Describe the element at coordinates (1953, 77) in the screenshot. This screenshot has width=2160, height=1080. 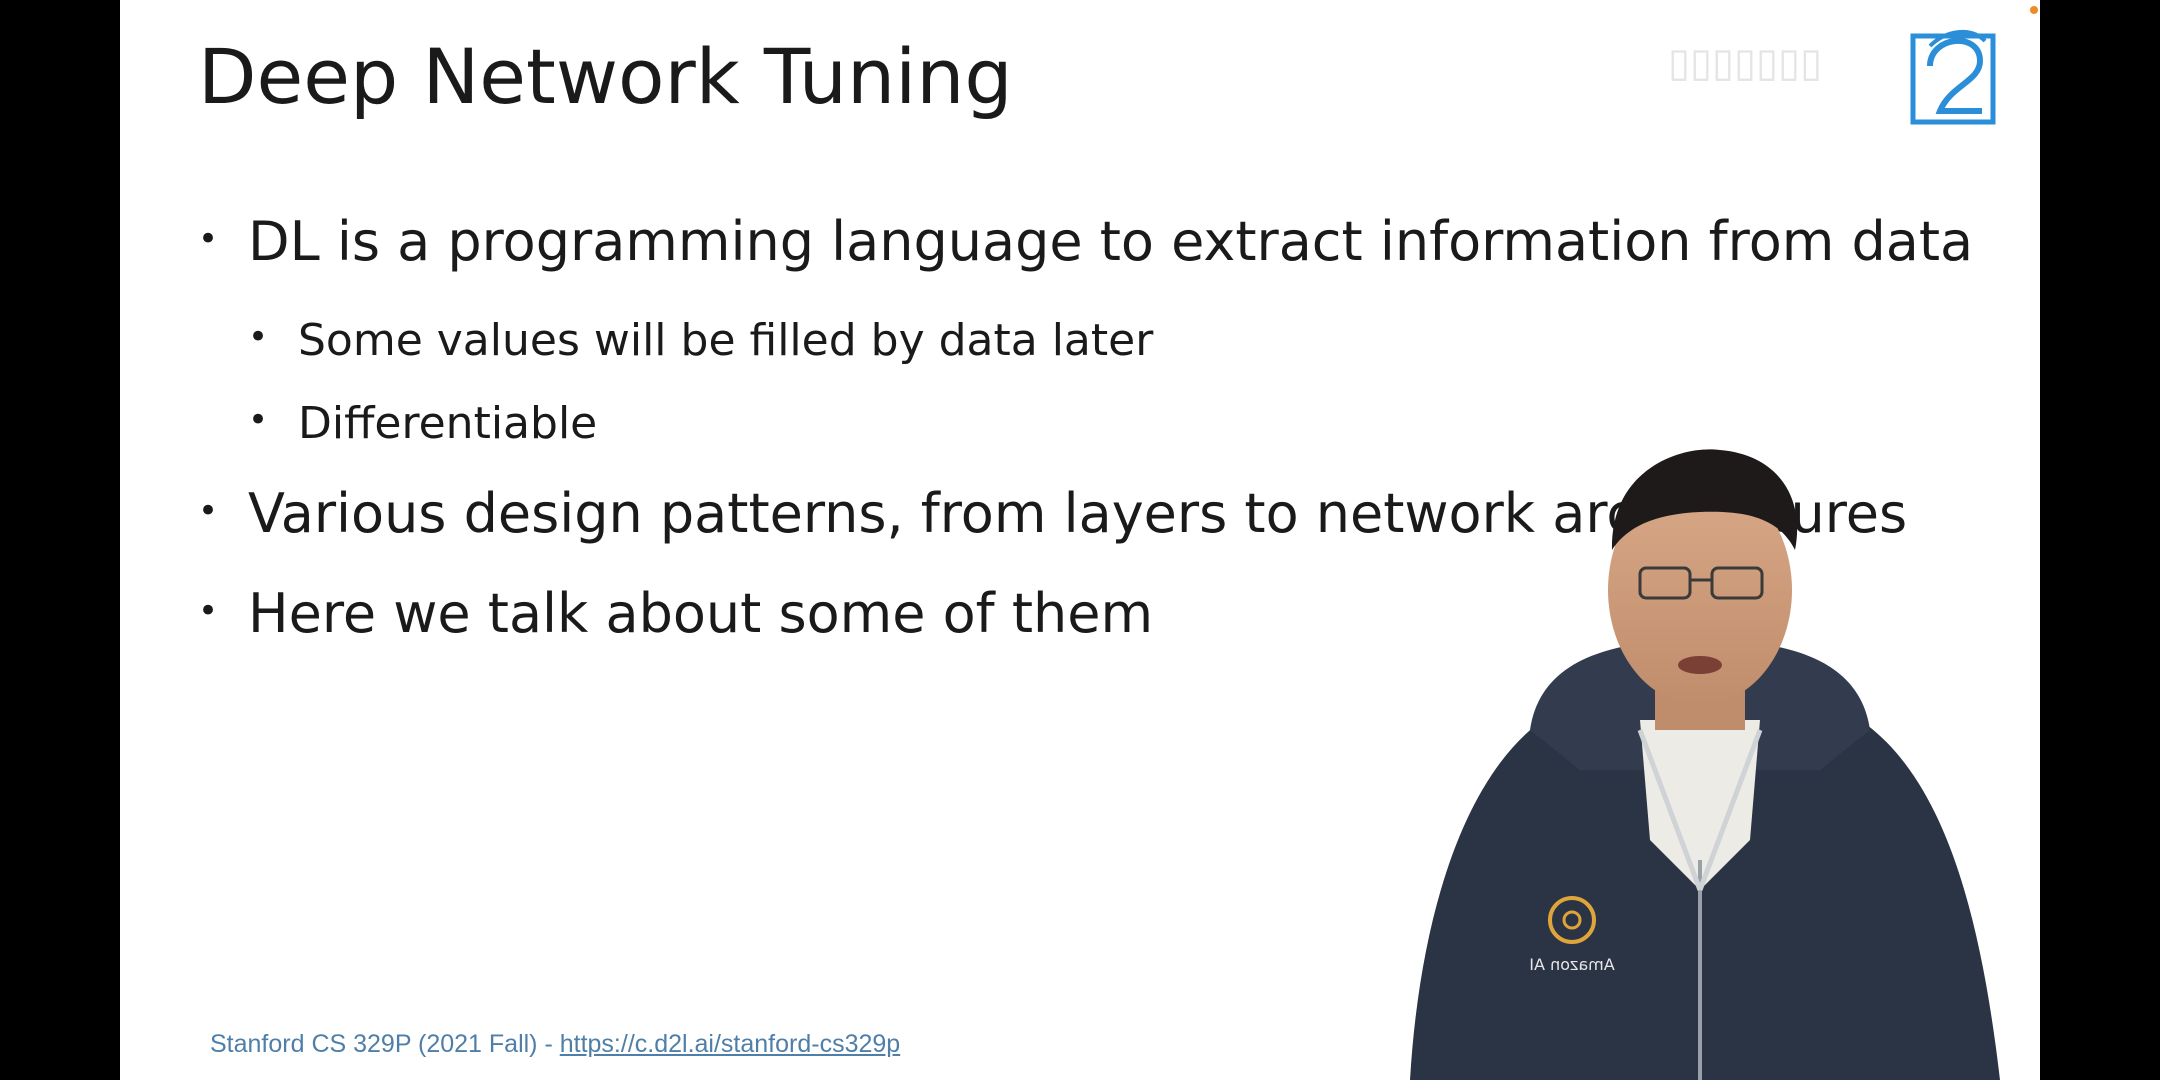
I see `d2l-logo-icon` at that location.